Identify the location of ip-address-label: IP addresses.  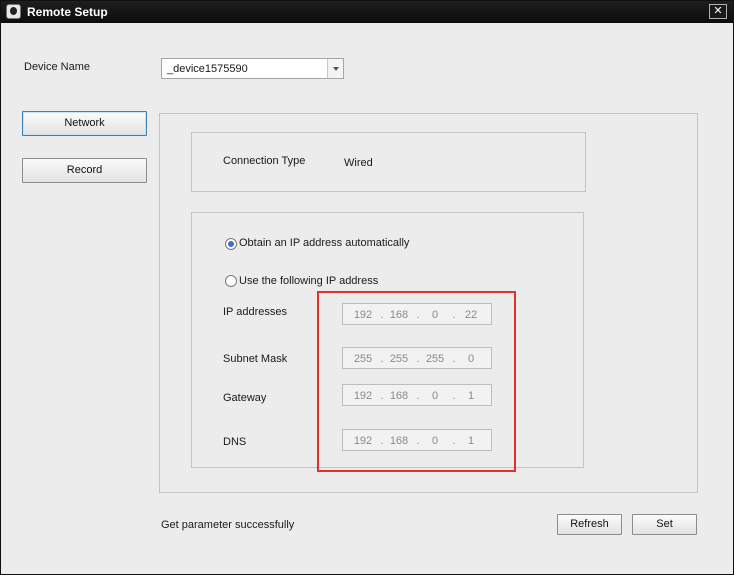
(255, 312).